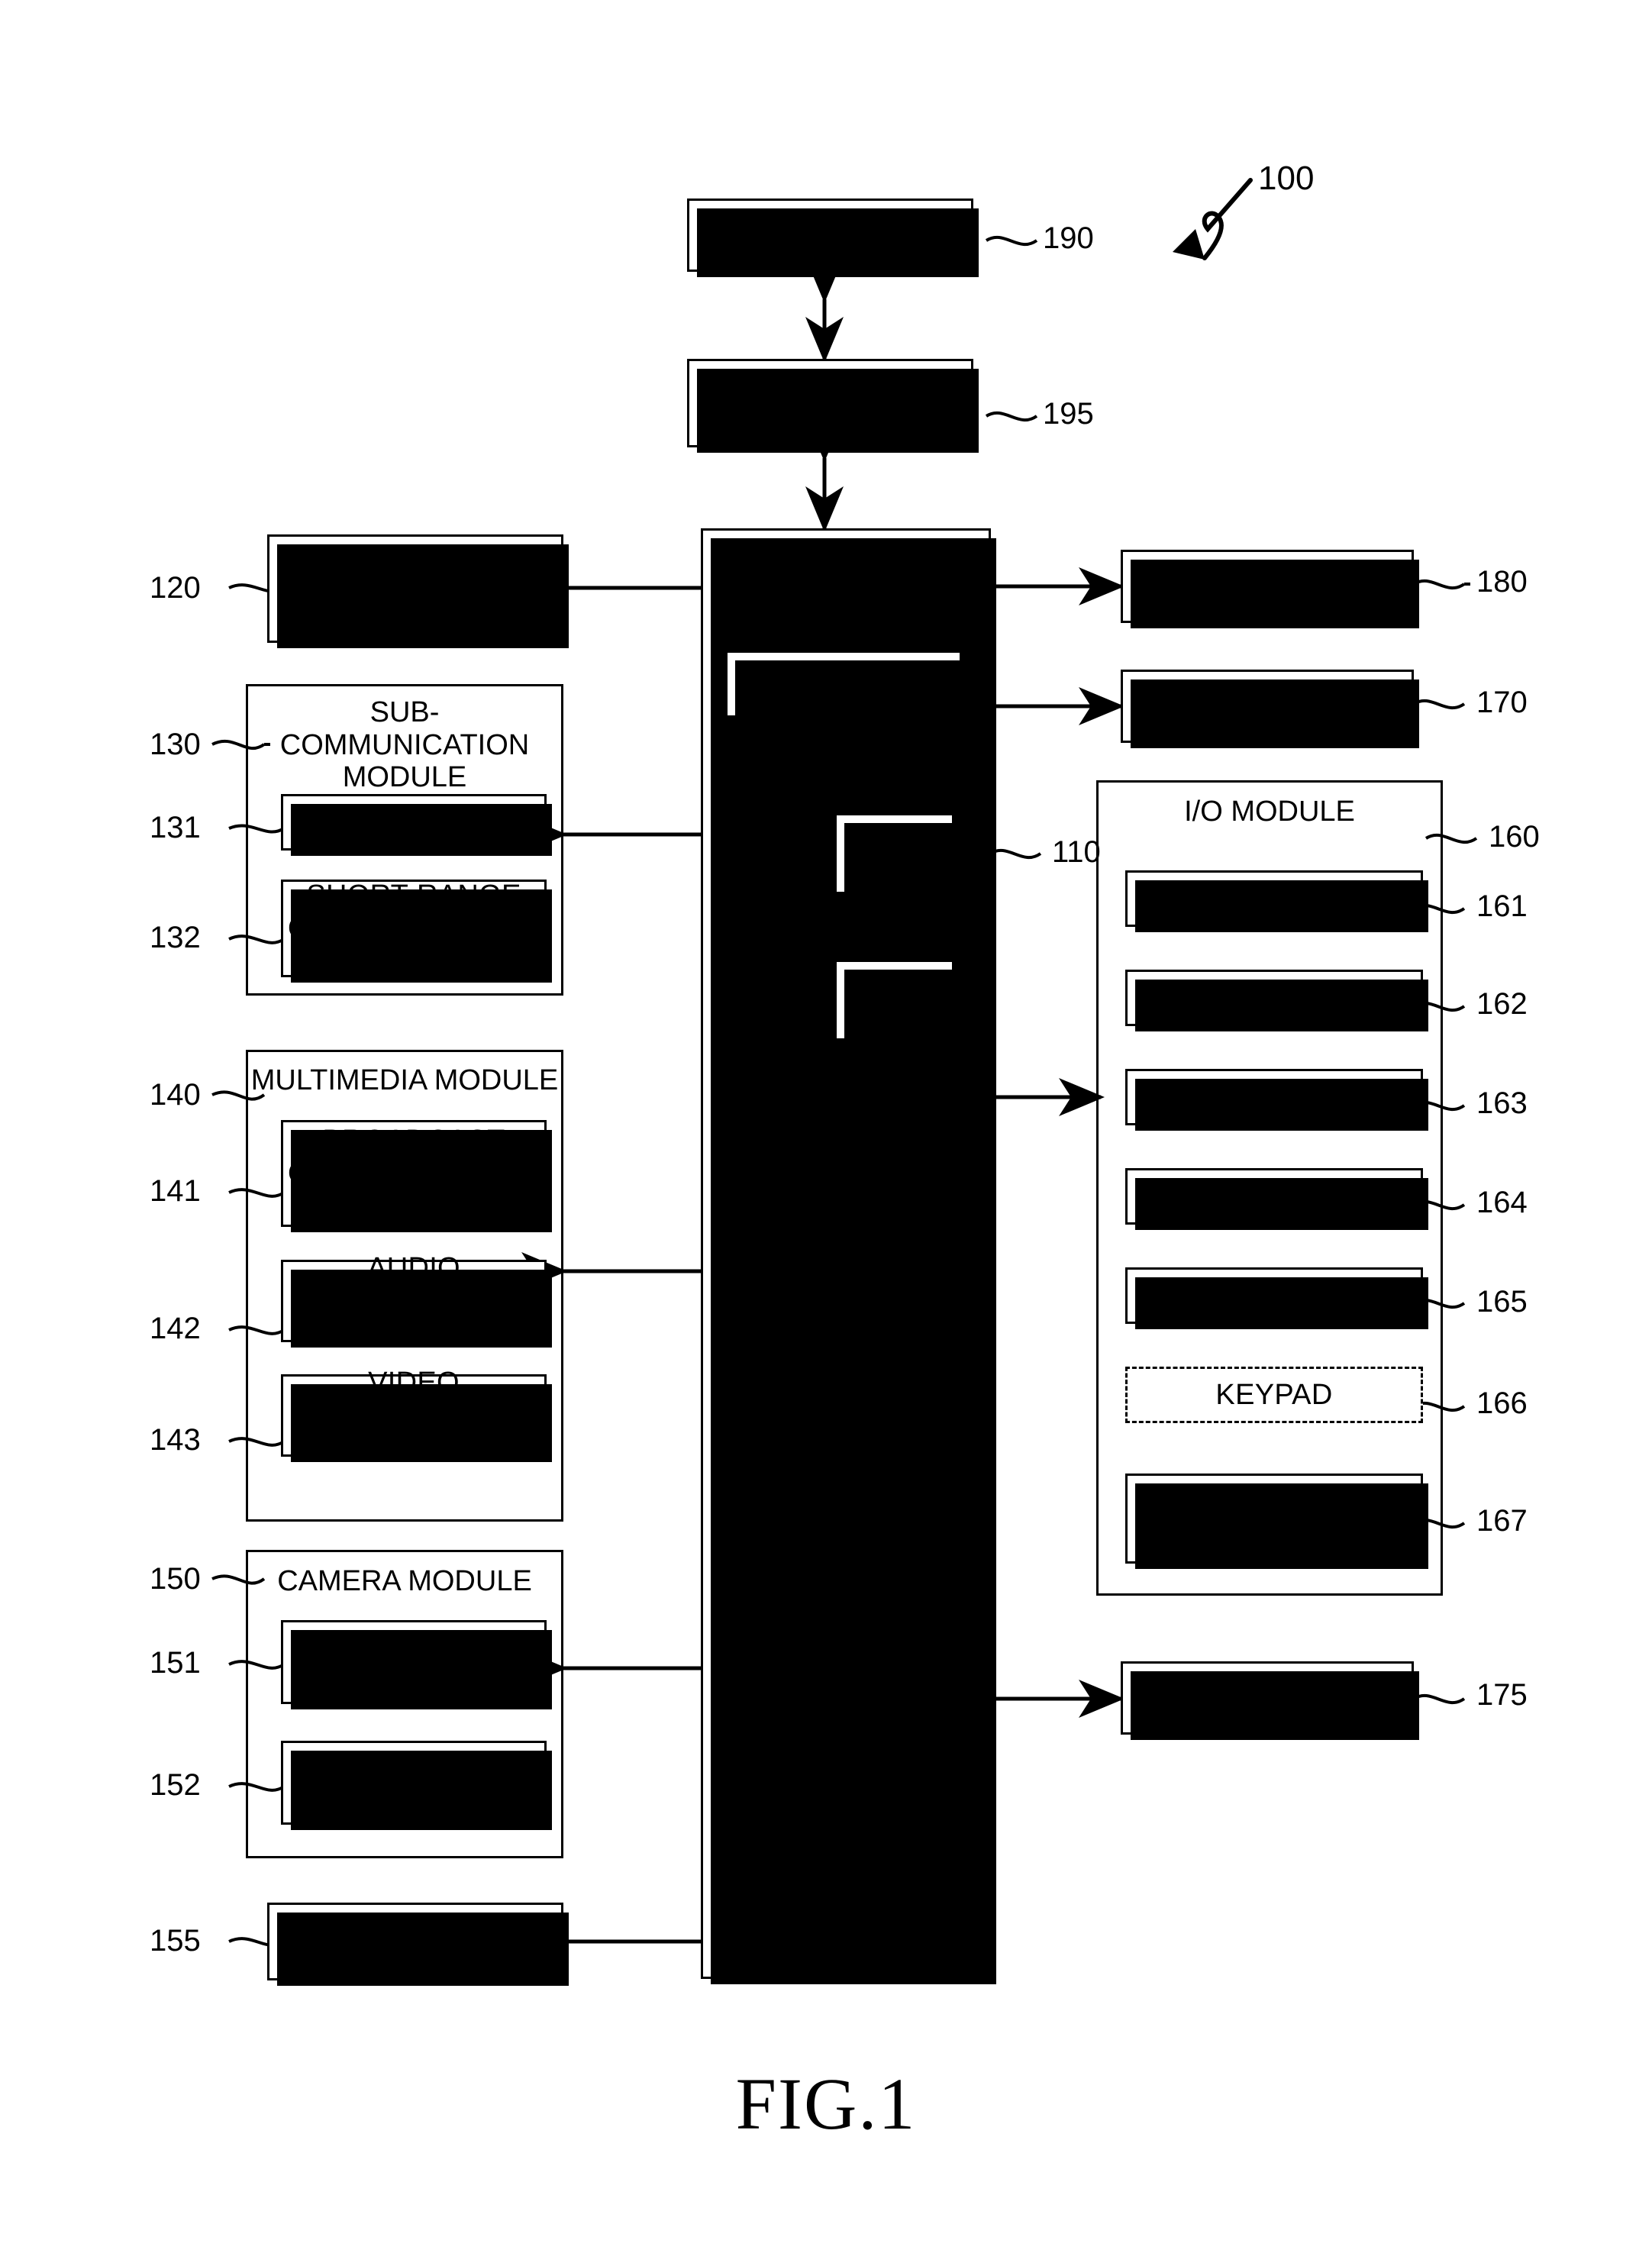  I want to click on block-keypad: KEYPAD, so click(1274, 1395).